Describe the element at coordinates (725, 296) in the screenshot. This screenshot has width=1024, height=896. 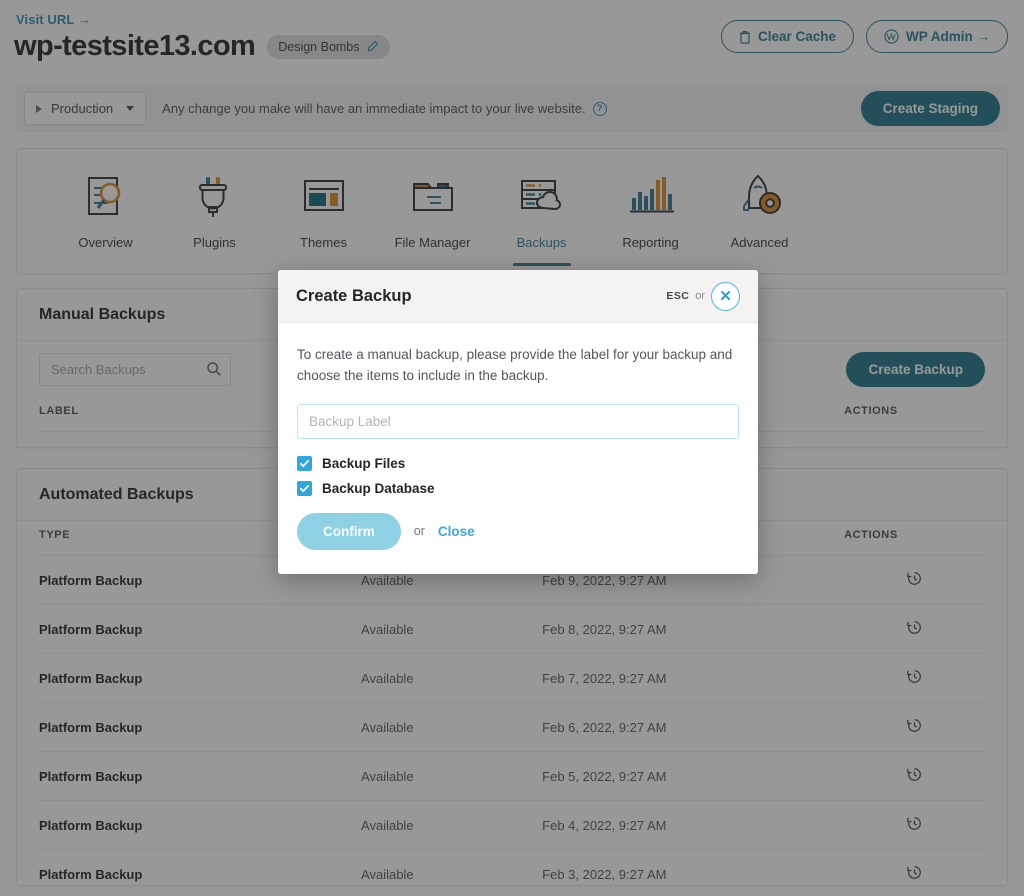
I see `close-icon: ✕` at that location.